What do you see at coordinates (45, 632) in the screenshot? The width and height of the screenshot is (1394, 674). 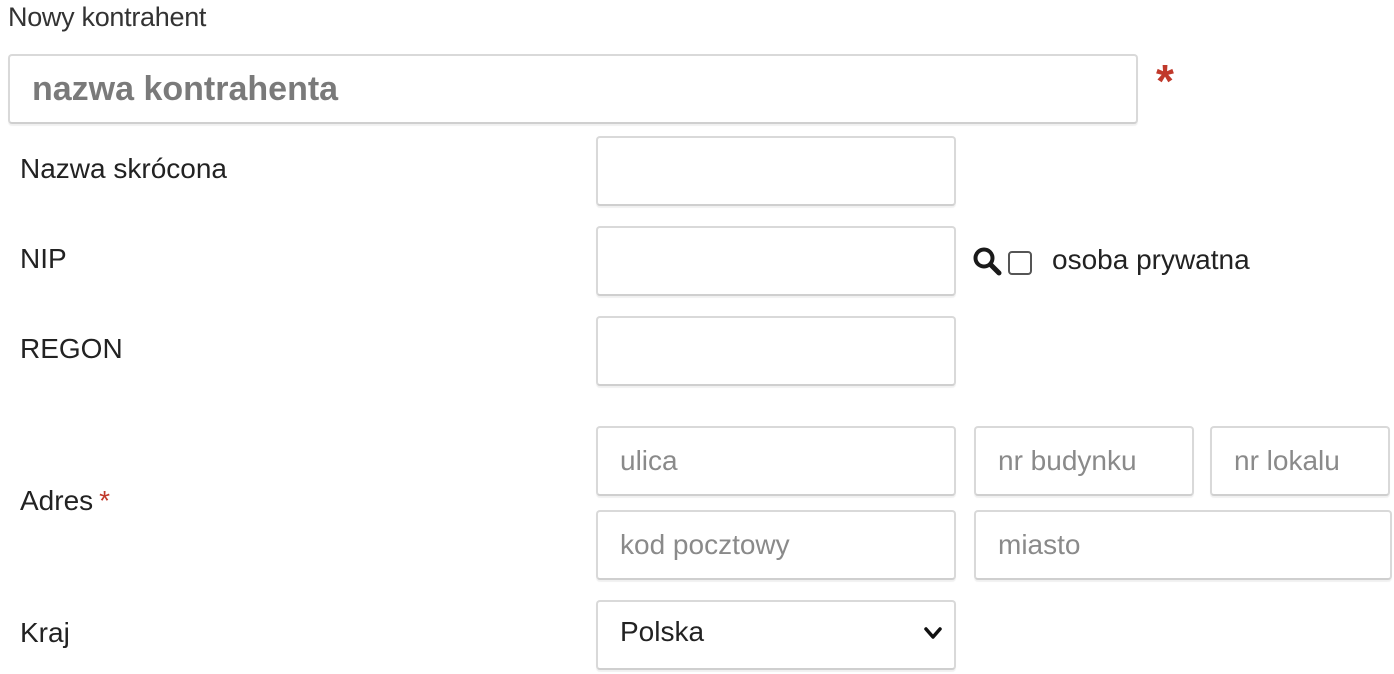 I see `country-label: Kraj` at bounding box center [45, 632].